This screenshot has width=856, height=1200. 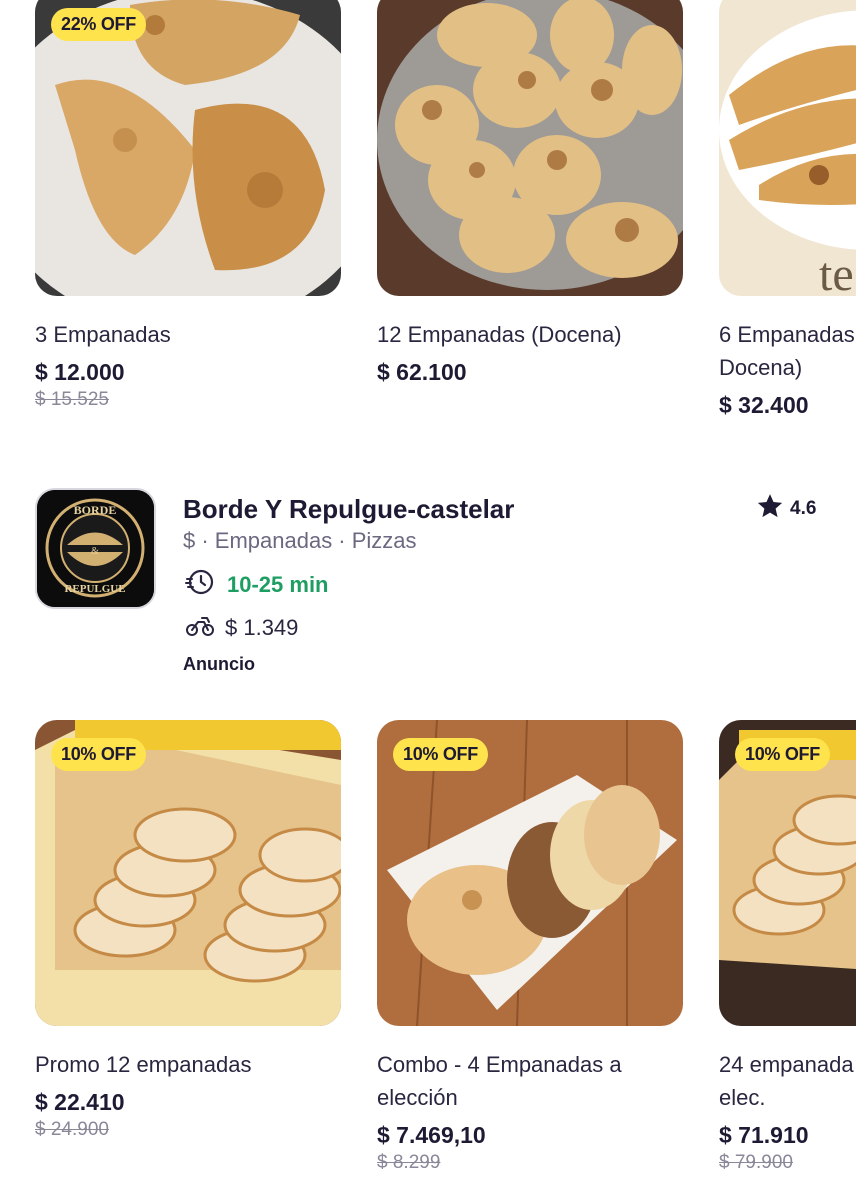 I want to click on restaurant-name: Borde Y Repulgue-castelar, so click(x=348, y=509).